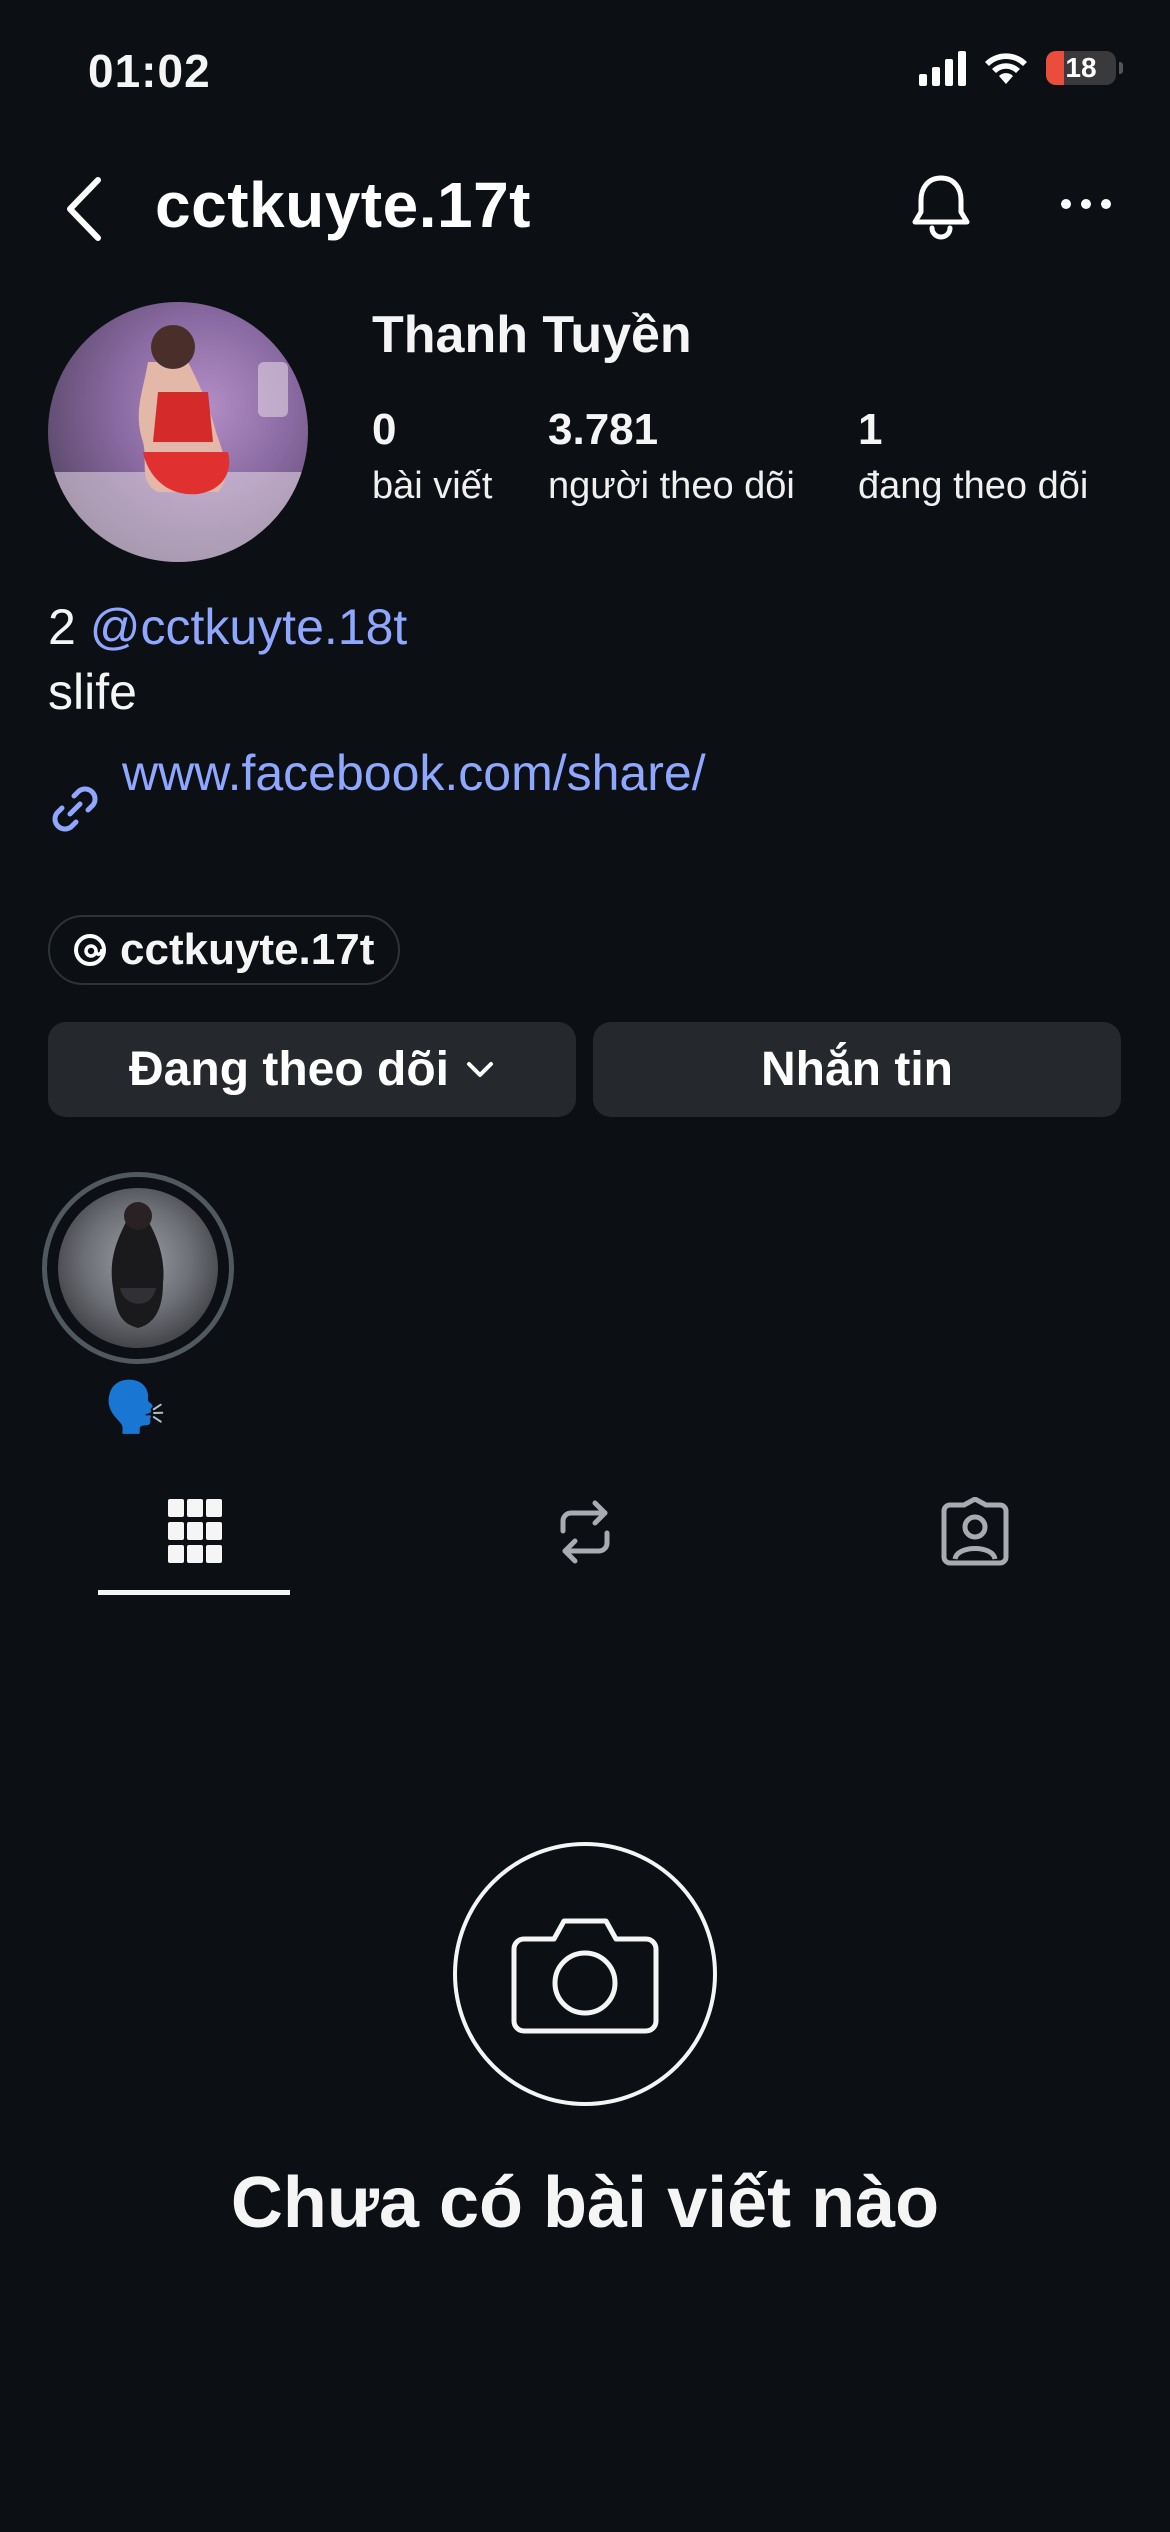  Describe the element at coordinates (973, 486) in the screenshot. I see `following-label: đang theo dõi` at that location.